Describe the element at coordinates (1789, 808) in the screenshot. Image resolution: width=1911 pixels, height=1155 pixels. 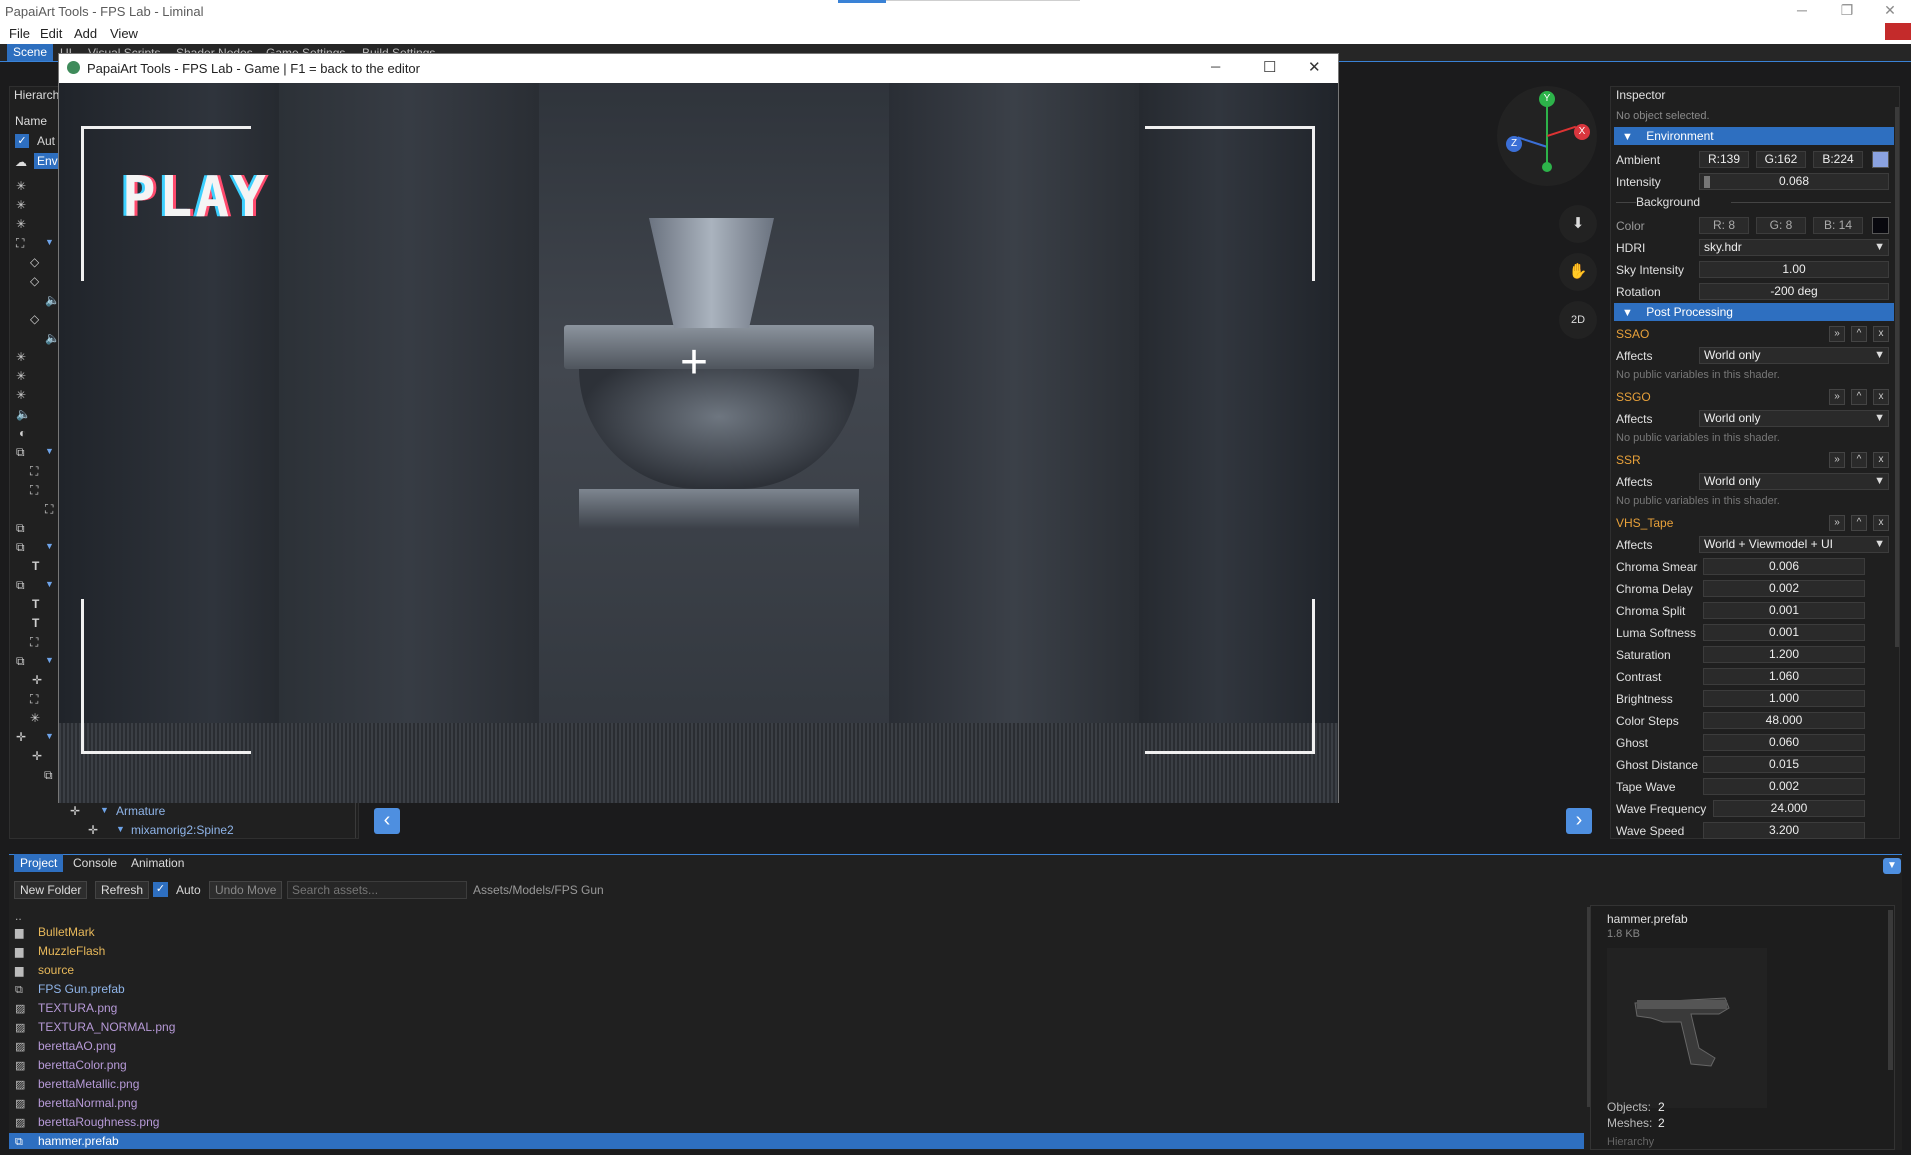
I see `param-field: 24.000` at that location.